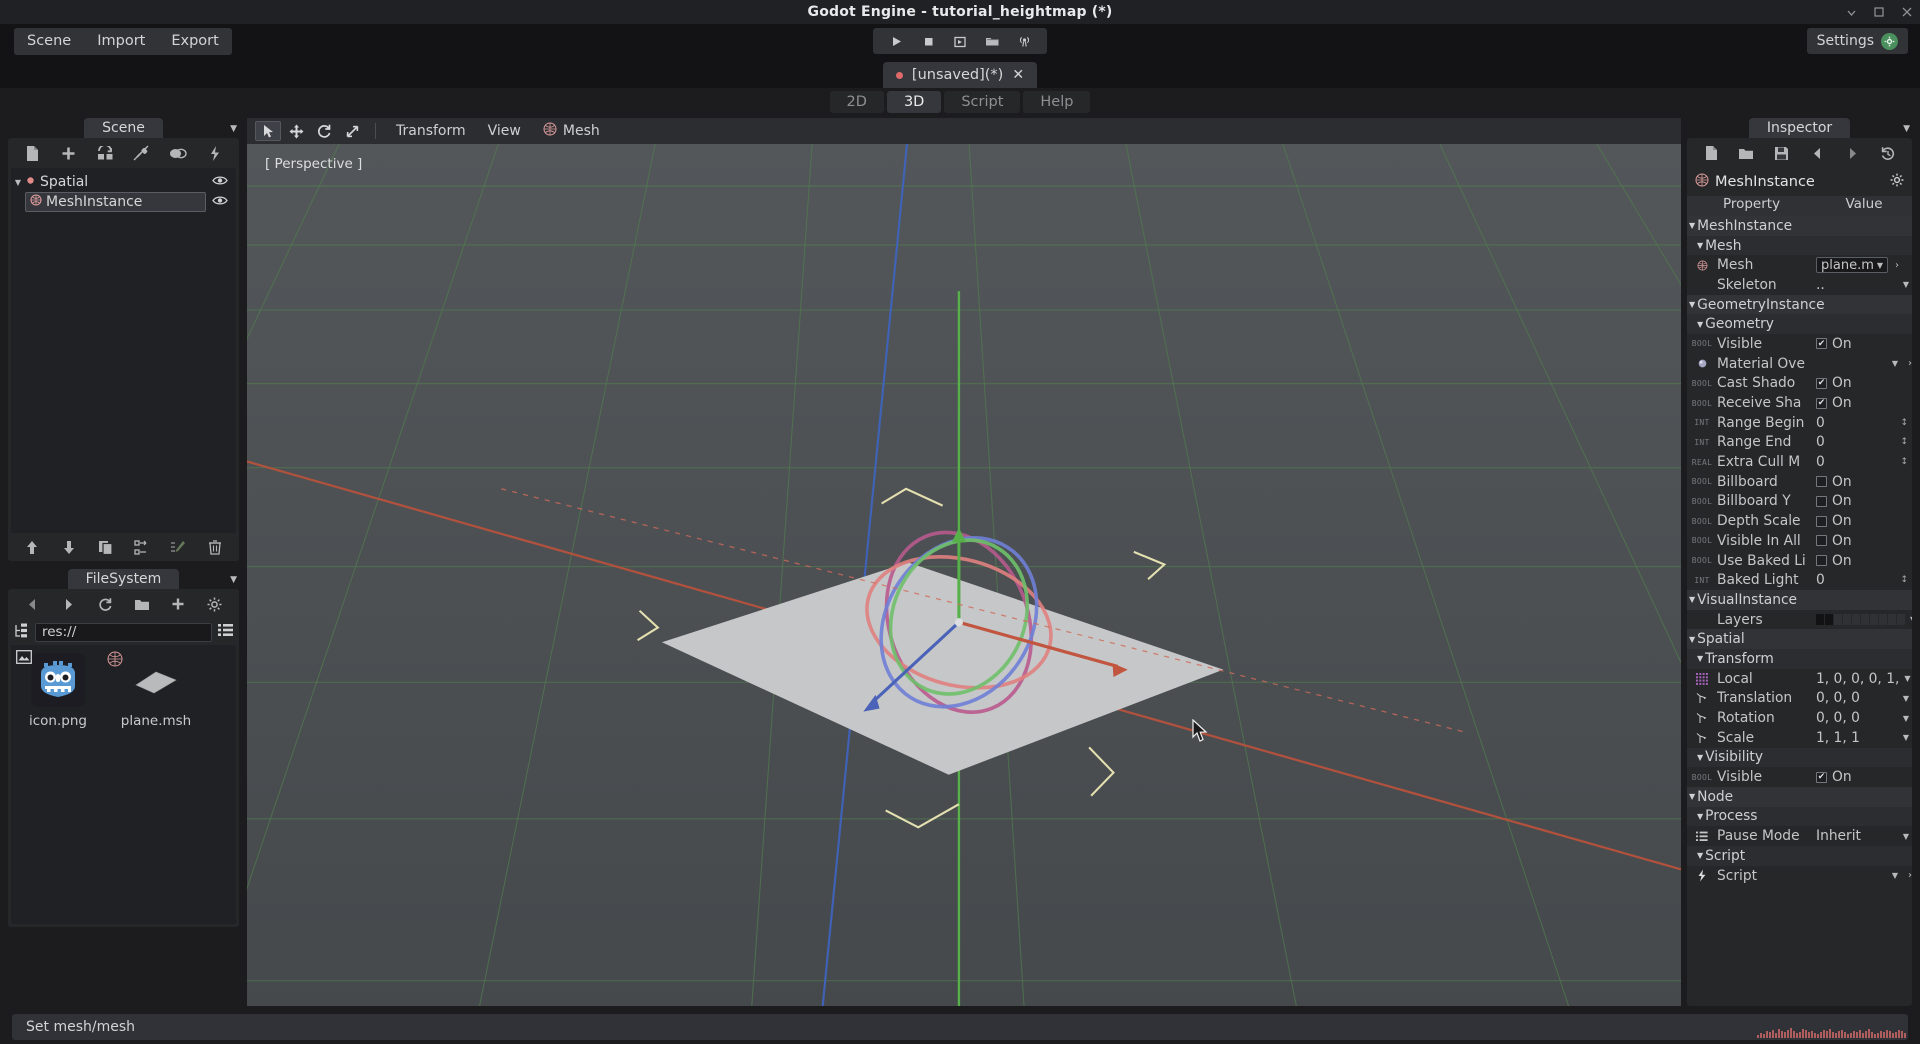 This screenshot has height=1044, width=1920. I want to click on filesystem-file-grid: icon.png plane.msh, so click(123, 784).